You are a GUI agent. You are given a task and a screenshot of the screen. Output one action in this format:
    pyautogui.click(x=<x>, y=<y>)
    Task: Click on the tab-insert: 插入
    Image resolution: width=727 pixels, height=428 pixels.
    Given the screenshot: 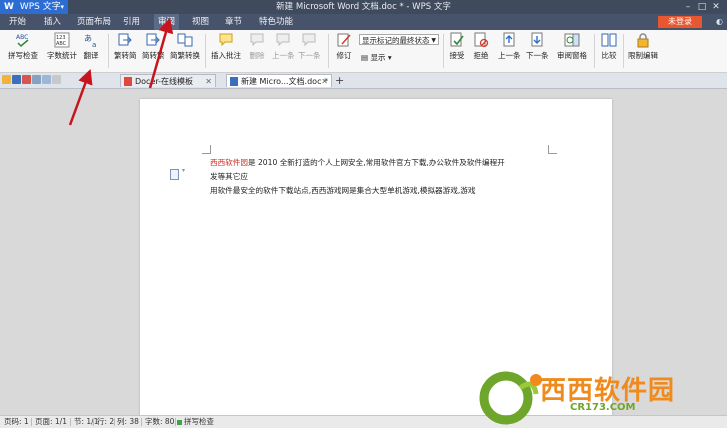 What is the action you would take?
    pyautogui.click(x=52, y=22)
    